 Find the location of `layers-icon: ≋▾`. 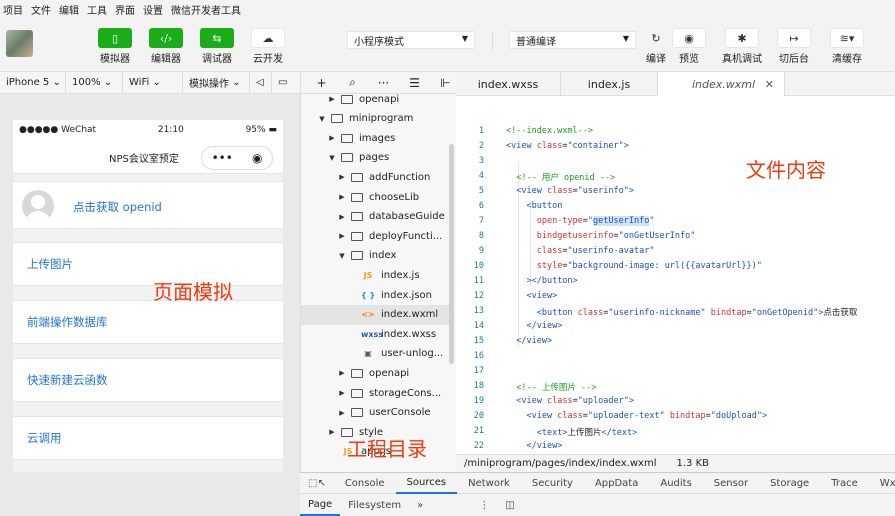

layers-icon: ≋▾ is located at coordinates (847, 38).